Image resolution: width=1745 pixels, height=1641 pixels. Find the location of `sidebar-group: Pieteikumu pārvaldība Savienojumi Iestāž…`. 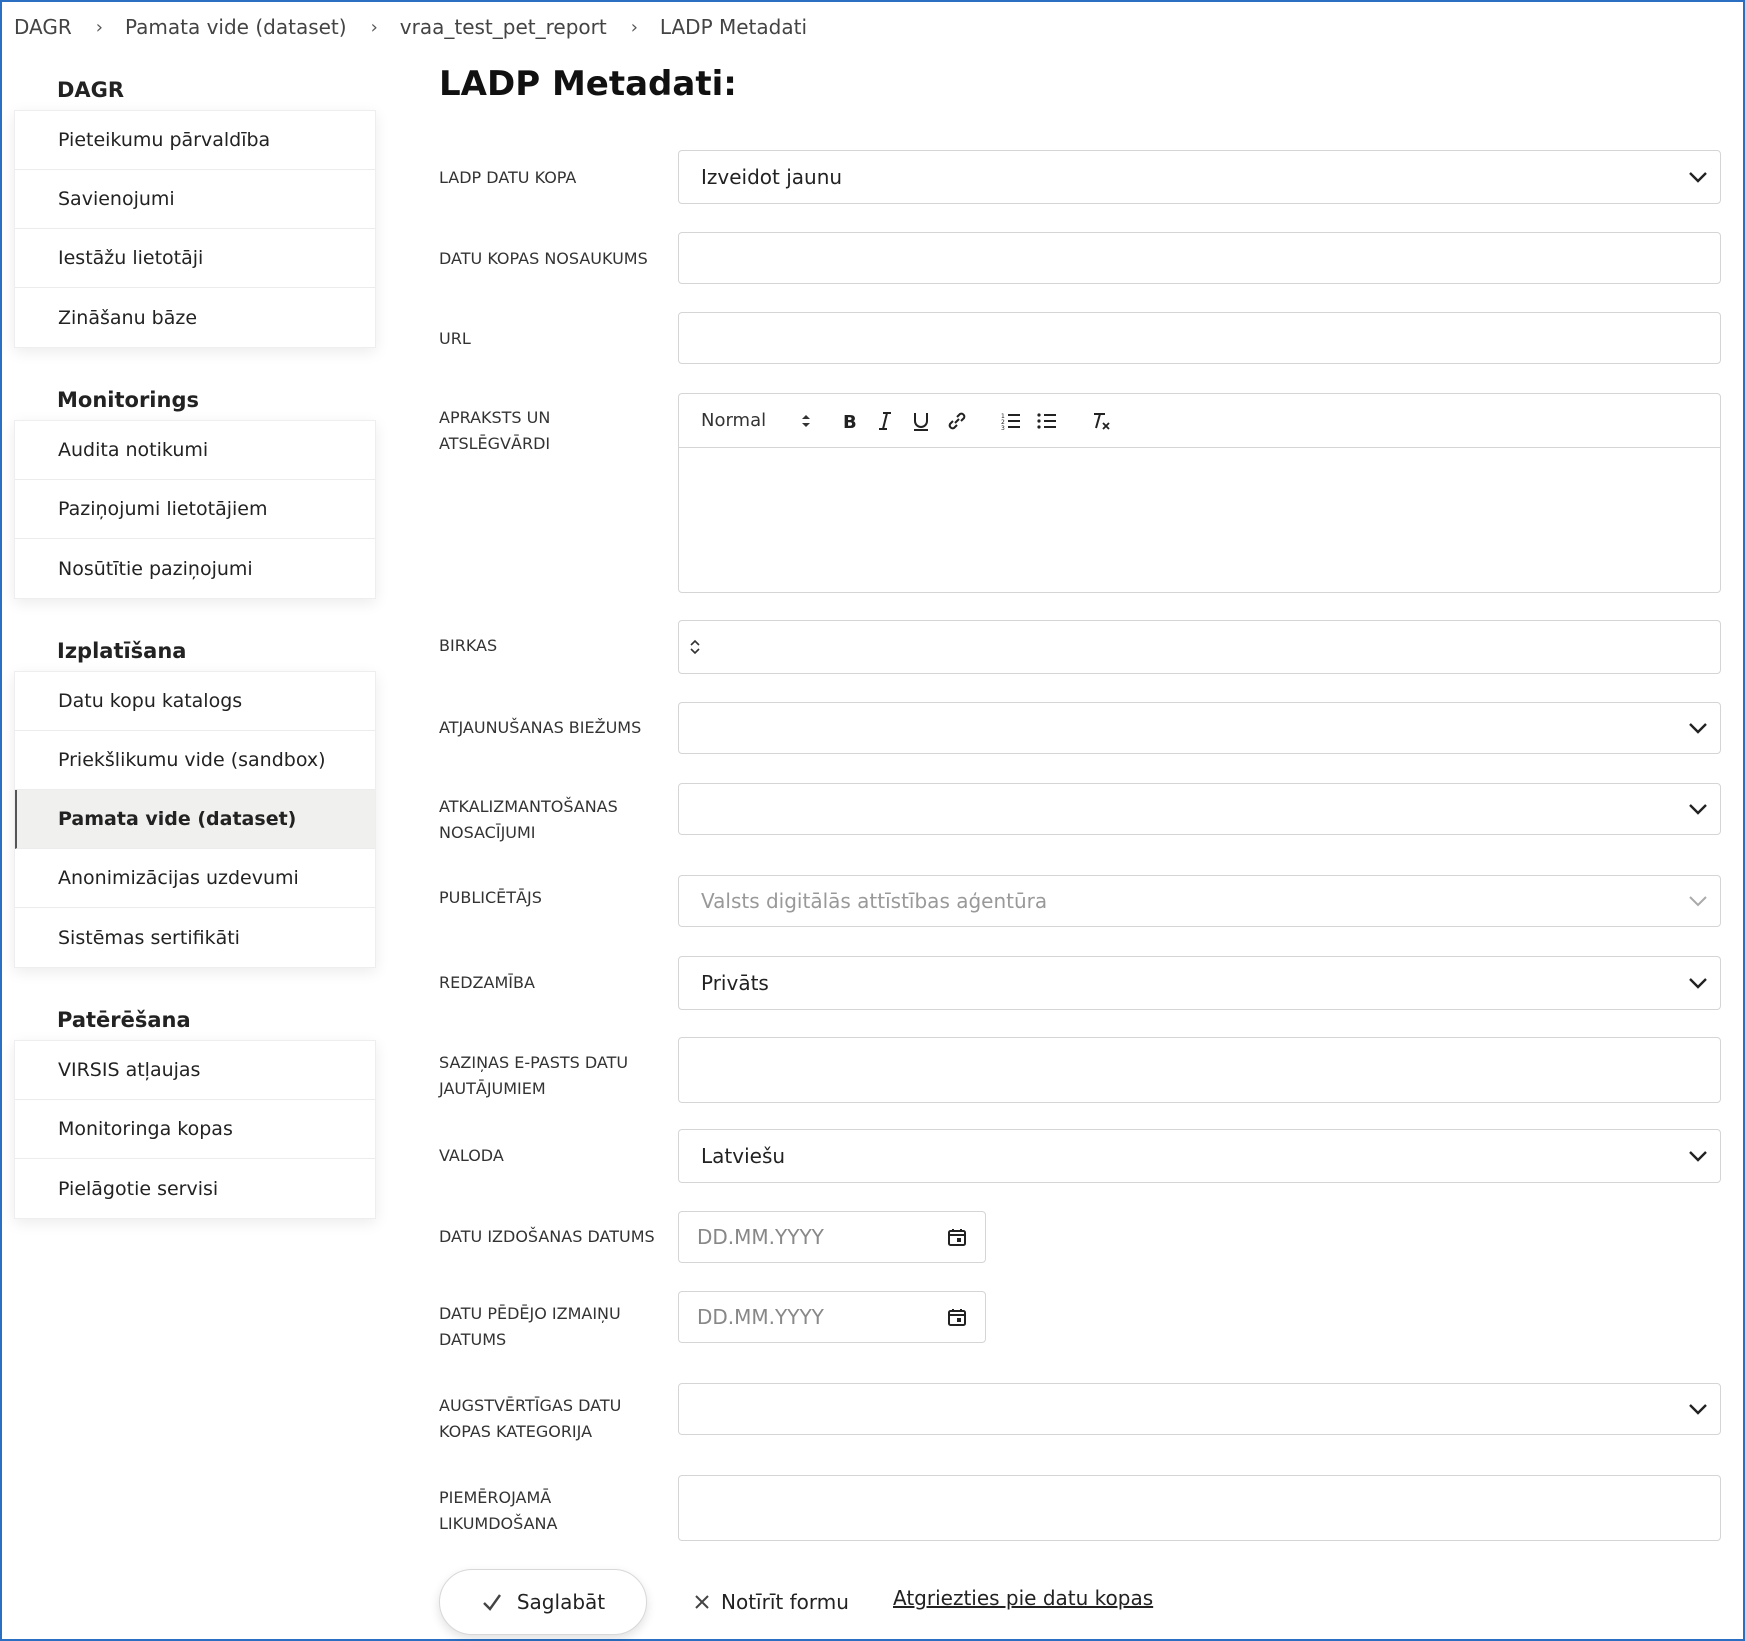

sidebar-group: Pieteikumu pārvaldība Savienojumi Iestāž… is located at coordinates (195, 229).